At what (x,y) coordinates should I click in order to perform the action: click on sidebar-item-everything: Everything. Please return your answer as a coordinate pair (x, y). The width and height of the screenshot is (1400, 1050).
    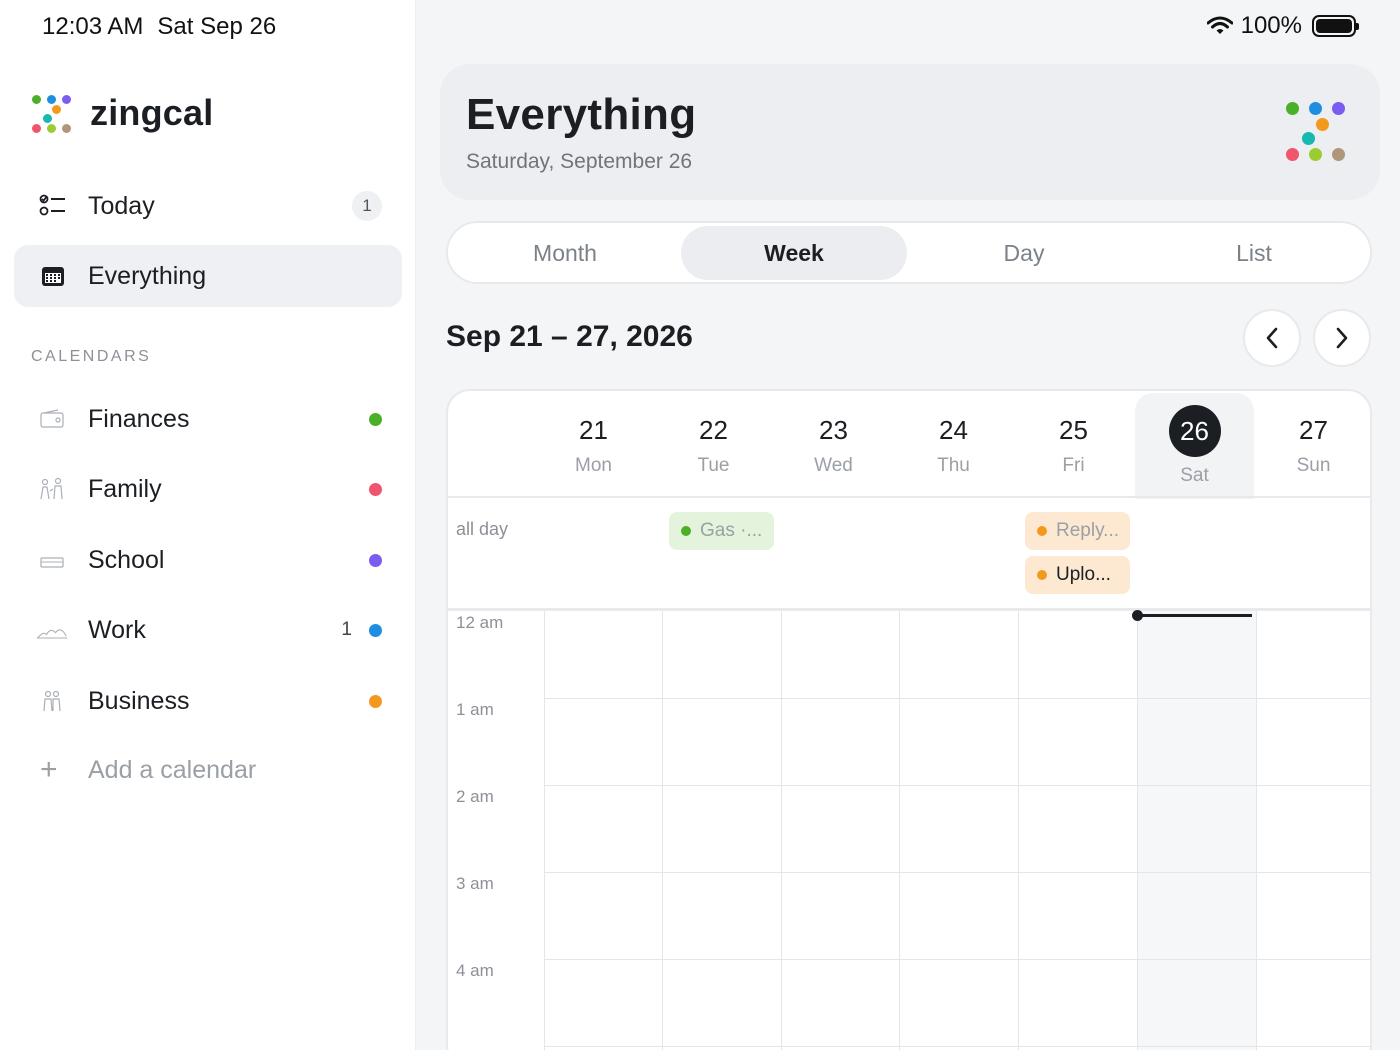
    Looking at the image, I should click on (208, 276).